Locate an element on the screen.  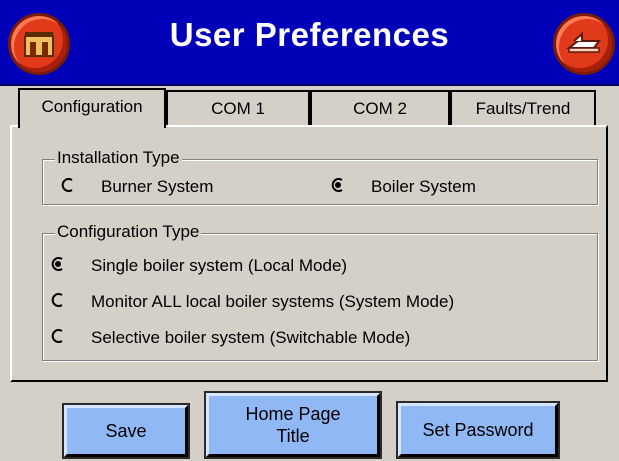
tab-configuration: Configuration is located at coordinates (92, 108).